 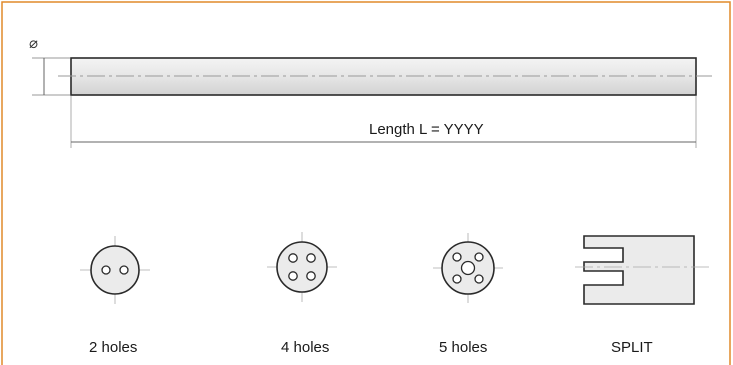 What do you see at coordinates (113, 347) in the screenshot?
I see `caption-2-holes: 2 holes` at bounding box center [113, 347].